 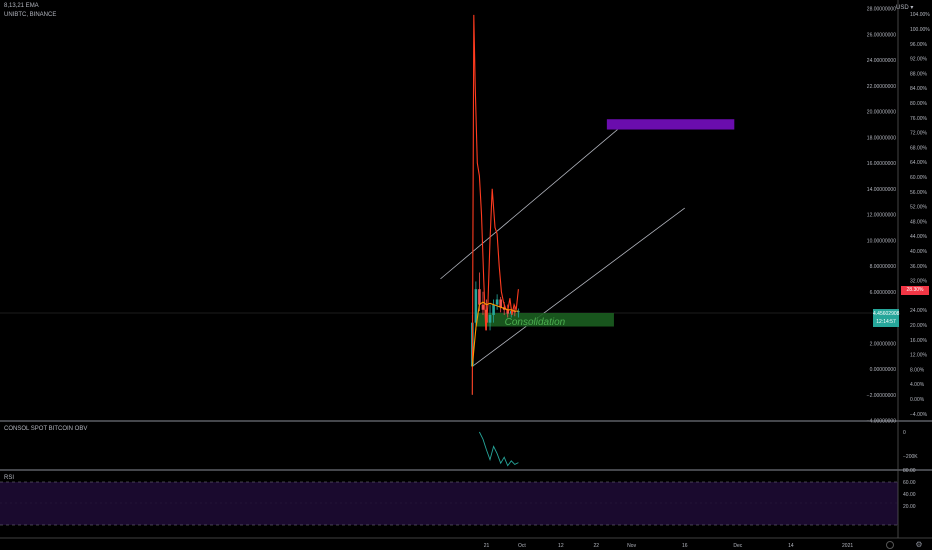 What do you see at coordinates (919, 252) in the screenshot?
I see `percent-tick-16: 40.00%` at bounding box center [919, 252].